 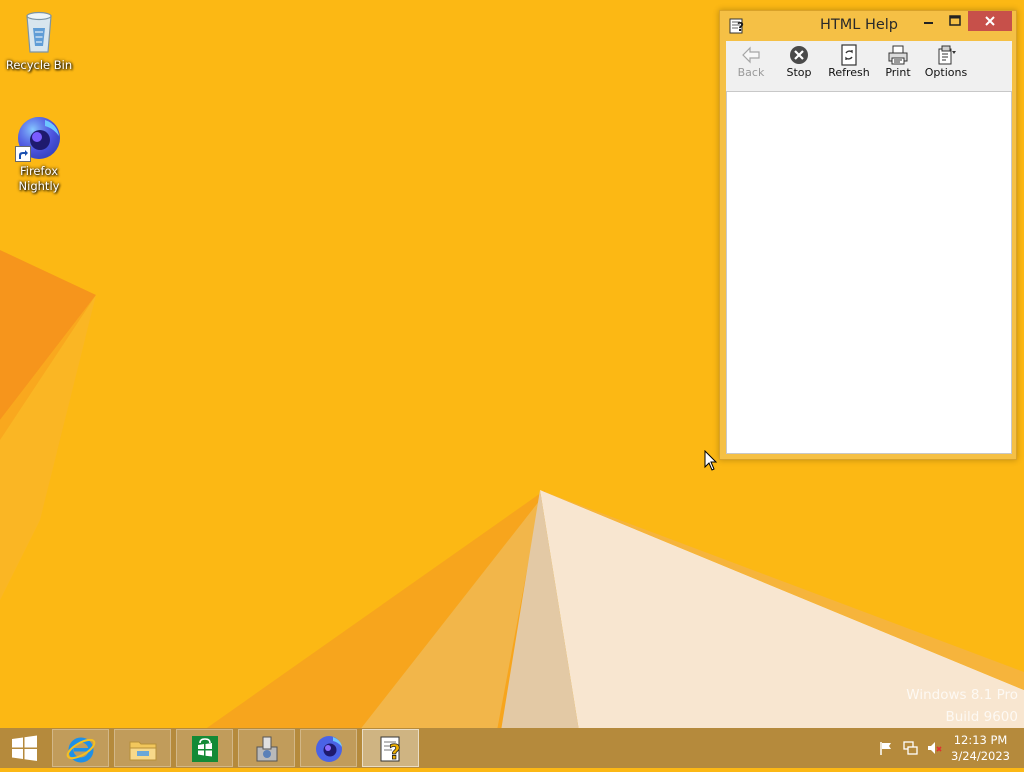 What do you see at coordinates (898, 55) in the screenshot?
I see `printer-icon` at bounding box center [898, 55].